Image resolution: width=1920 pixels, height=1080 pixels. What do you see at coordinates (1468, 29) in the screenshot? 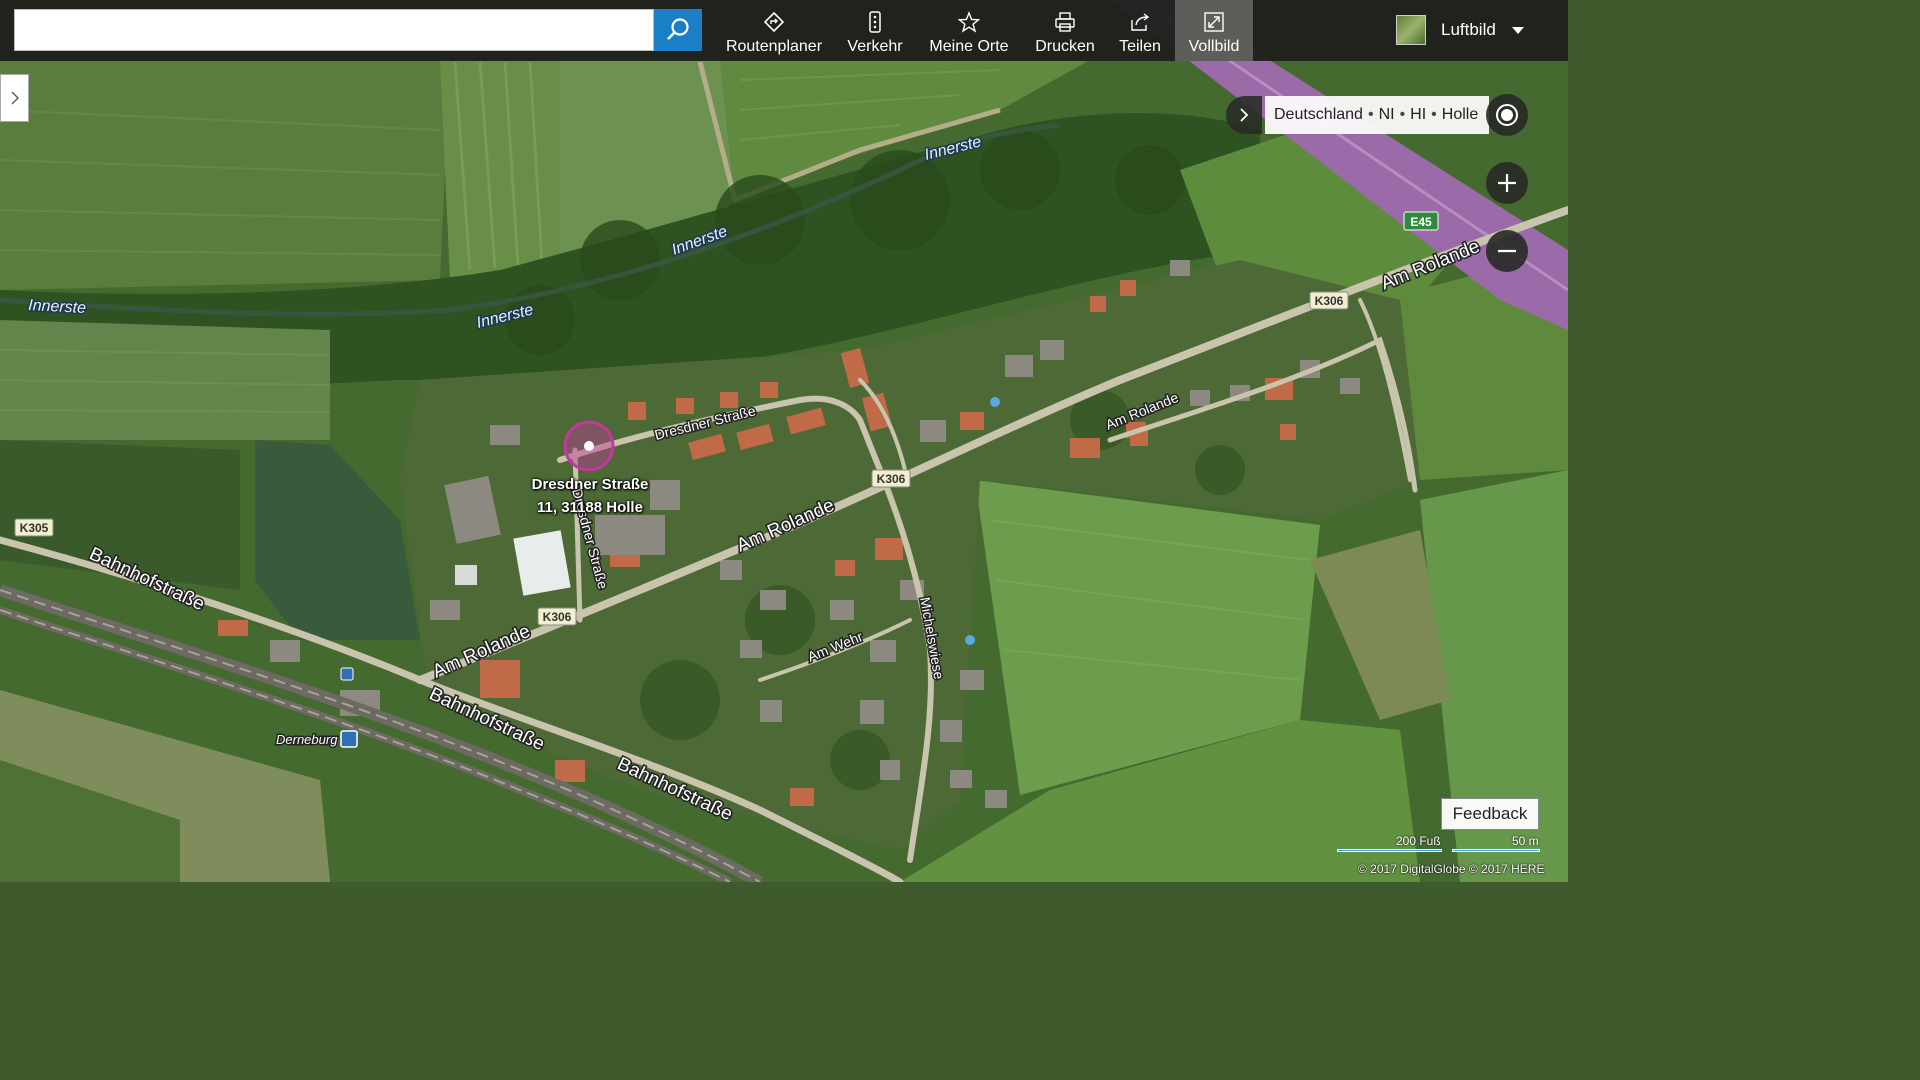
I see `map-style-label: Luftbild` at bounding box center [1468, 29].